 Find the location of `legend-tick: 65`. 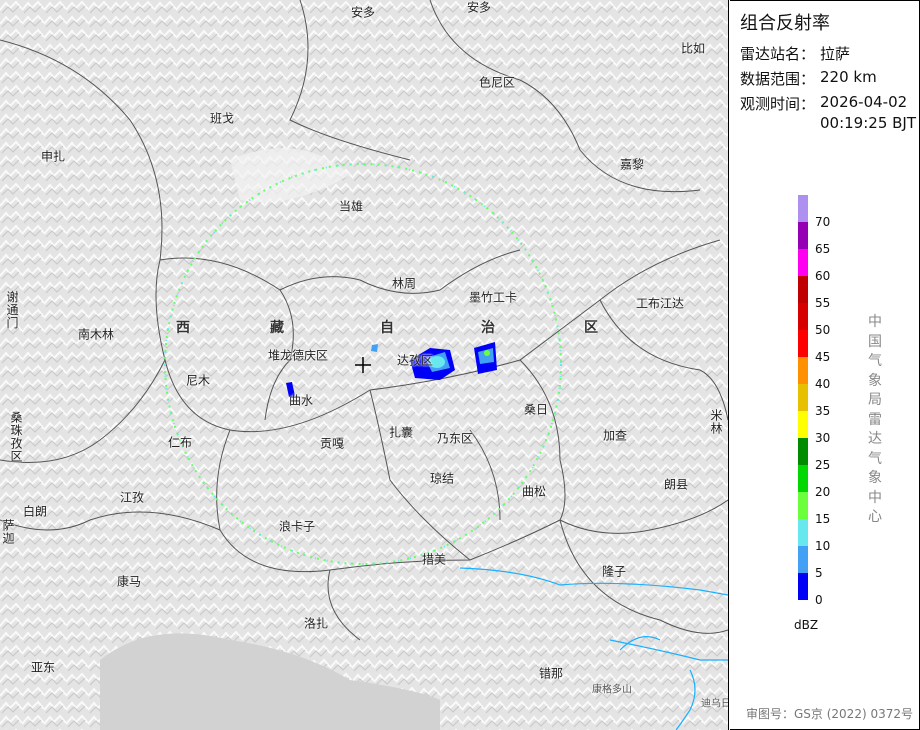

legend-tick: 65 is located at coordinates (823, 249).